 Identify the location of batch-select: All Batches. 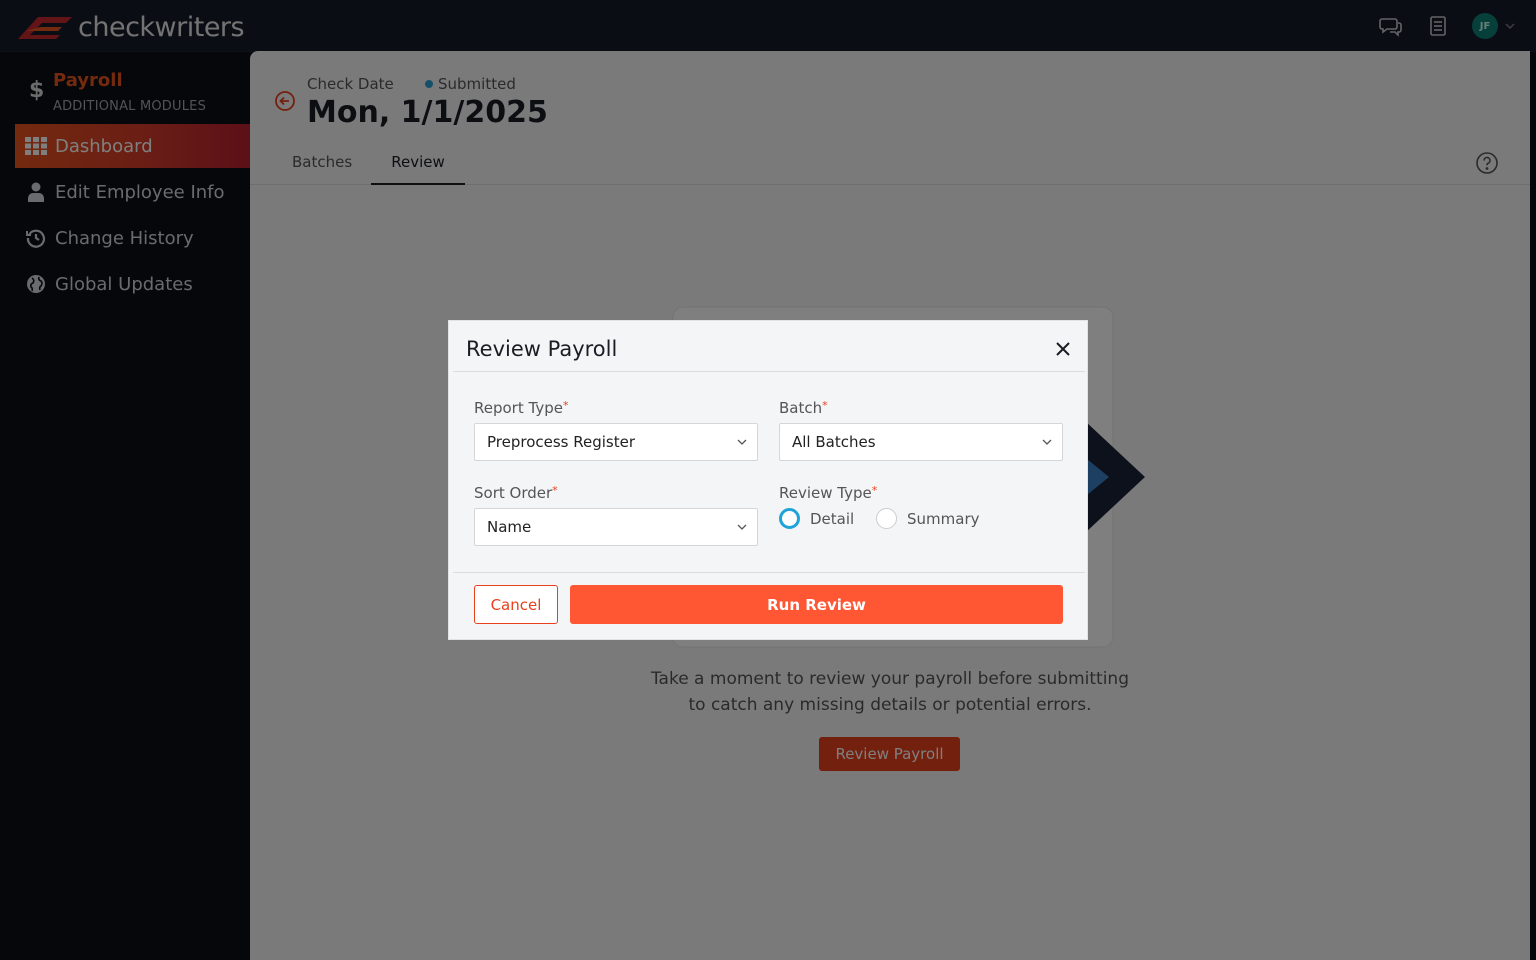
(921, 442).